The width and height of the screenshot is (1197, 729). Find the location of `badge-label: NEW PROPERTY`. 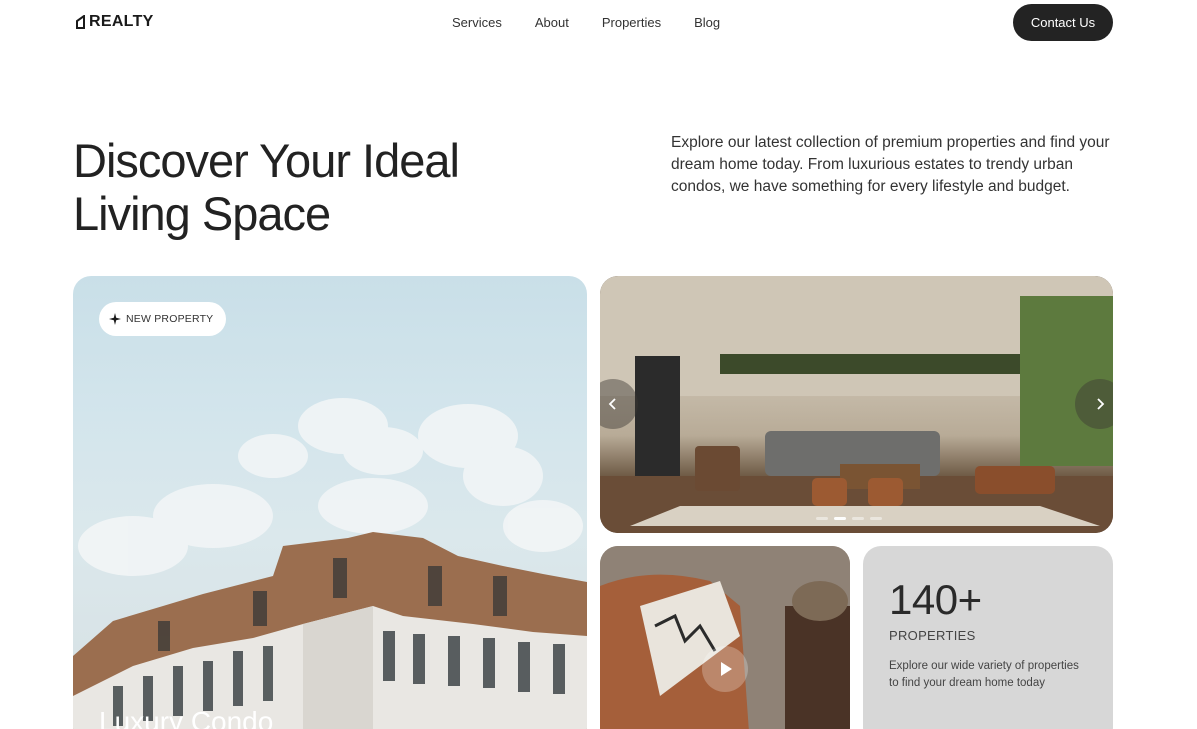

badge-label: NEW PROPERTY is located at coordinates (170, 319).